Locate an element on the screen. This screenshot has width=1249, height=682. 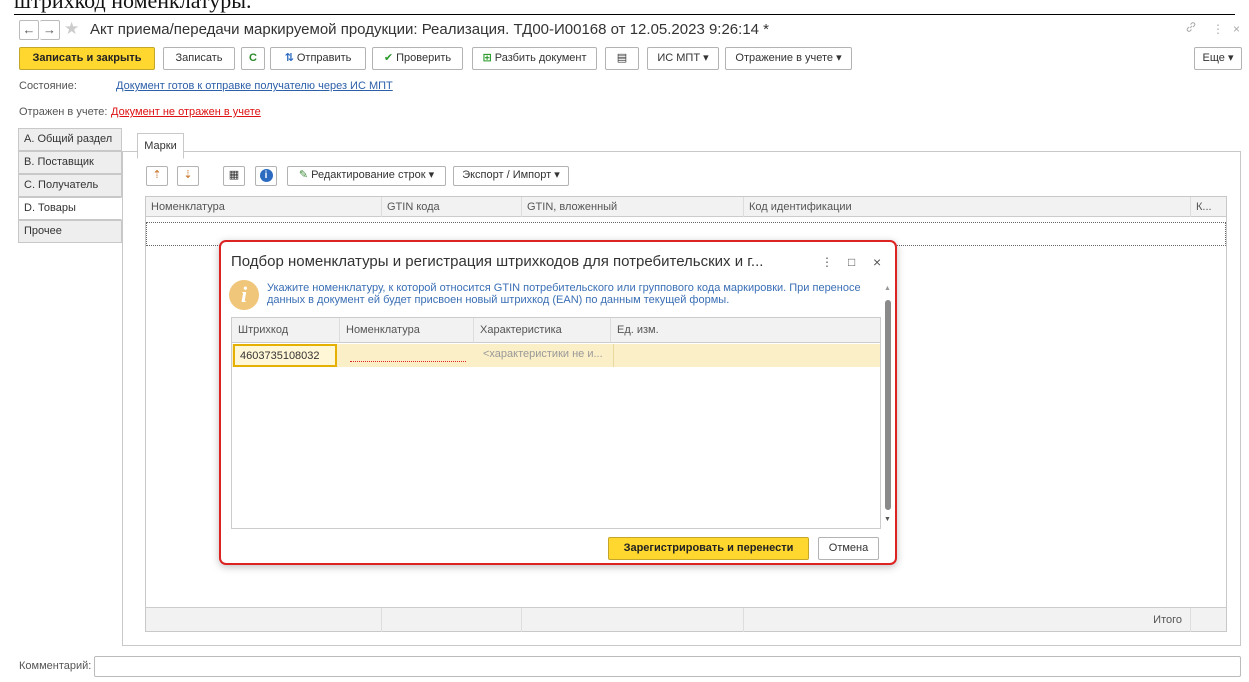
maximize-icon: □ is located at coordinates (851, 262).